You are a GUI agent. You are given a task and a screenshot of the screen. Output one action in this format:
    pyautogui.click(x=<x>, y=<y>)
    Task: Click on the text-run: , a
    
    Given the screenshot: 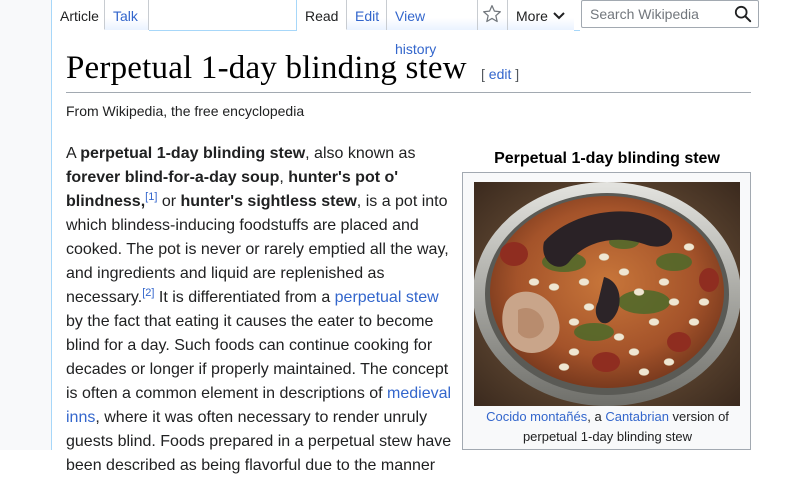 What is the action you would take?
    pyautogui.click(x=596, y=416)
    